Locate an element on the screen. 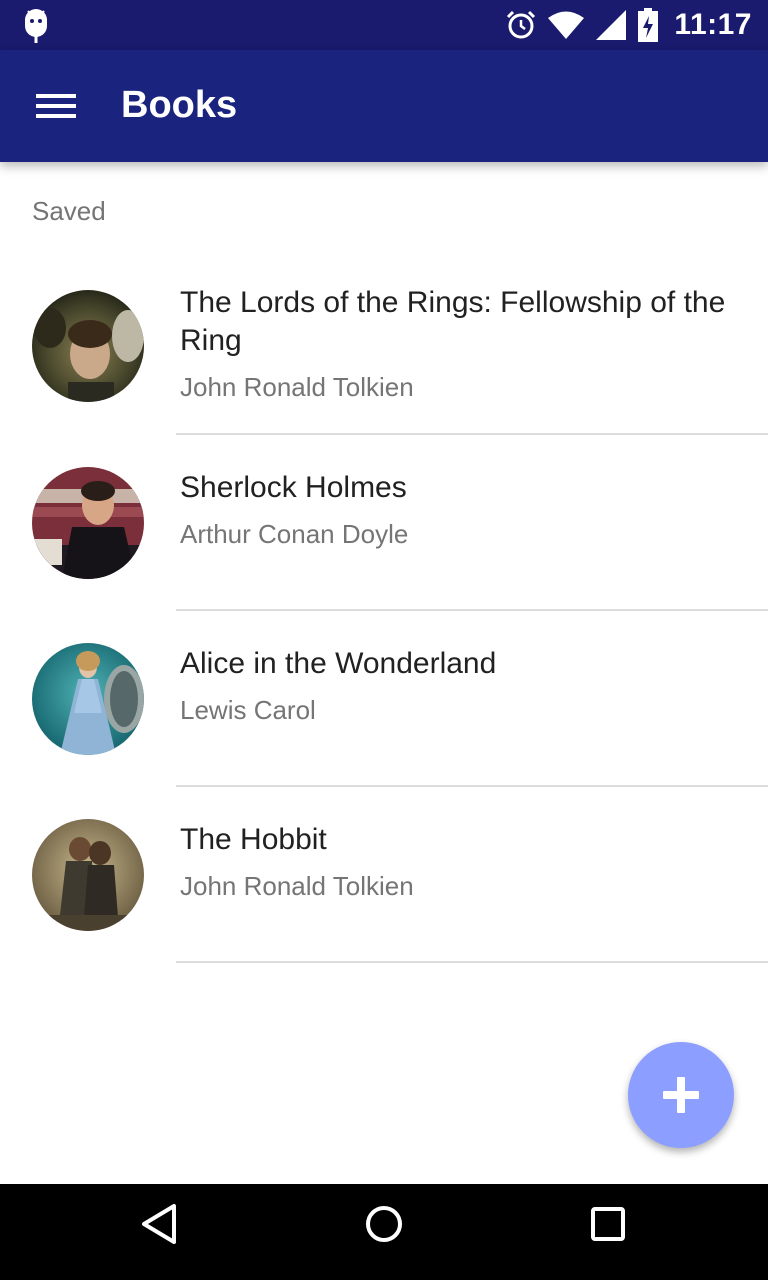 The image size is (768, 1280). recents-icon is located at coordinates (608, 1224).